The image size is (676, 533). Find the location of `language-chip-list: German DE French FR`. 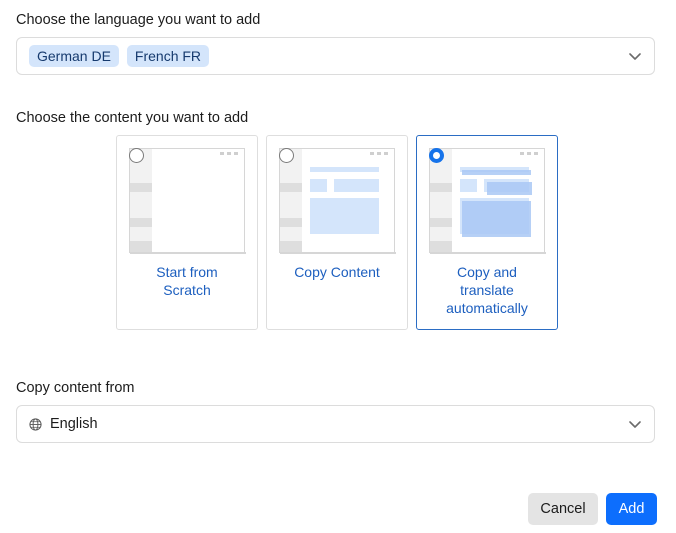

language-chip-list: German DE French FR is located at coordinates (113, 56).